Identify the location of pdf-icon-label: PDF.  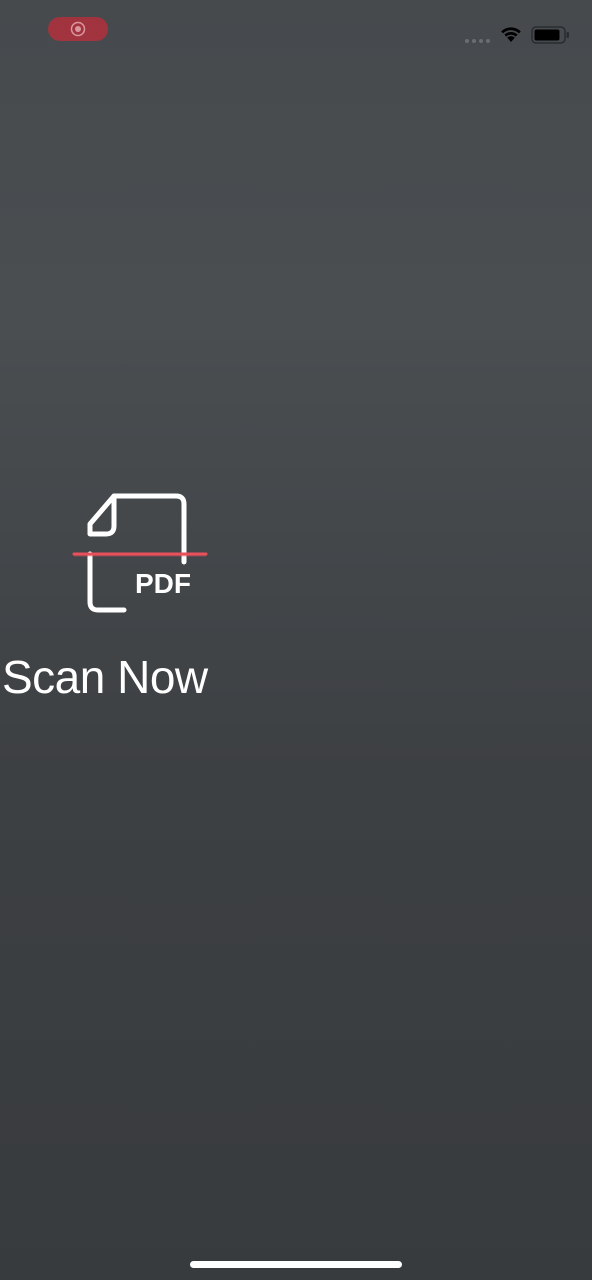
(163, 583).